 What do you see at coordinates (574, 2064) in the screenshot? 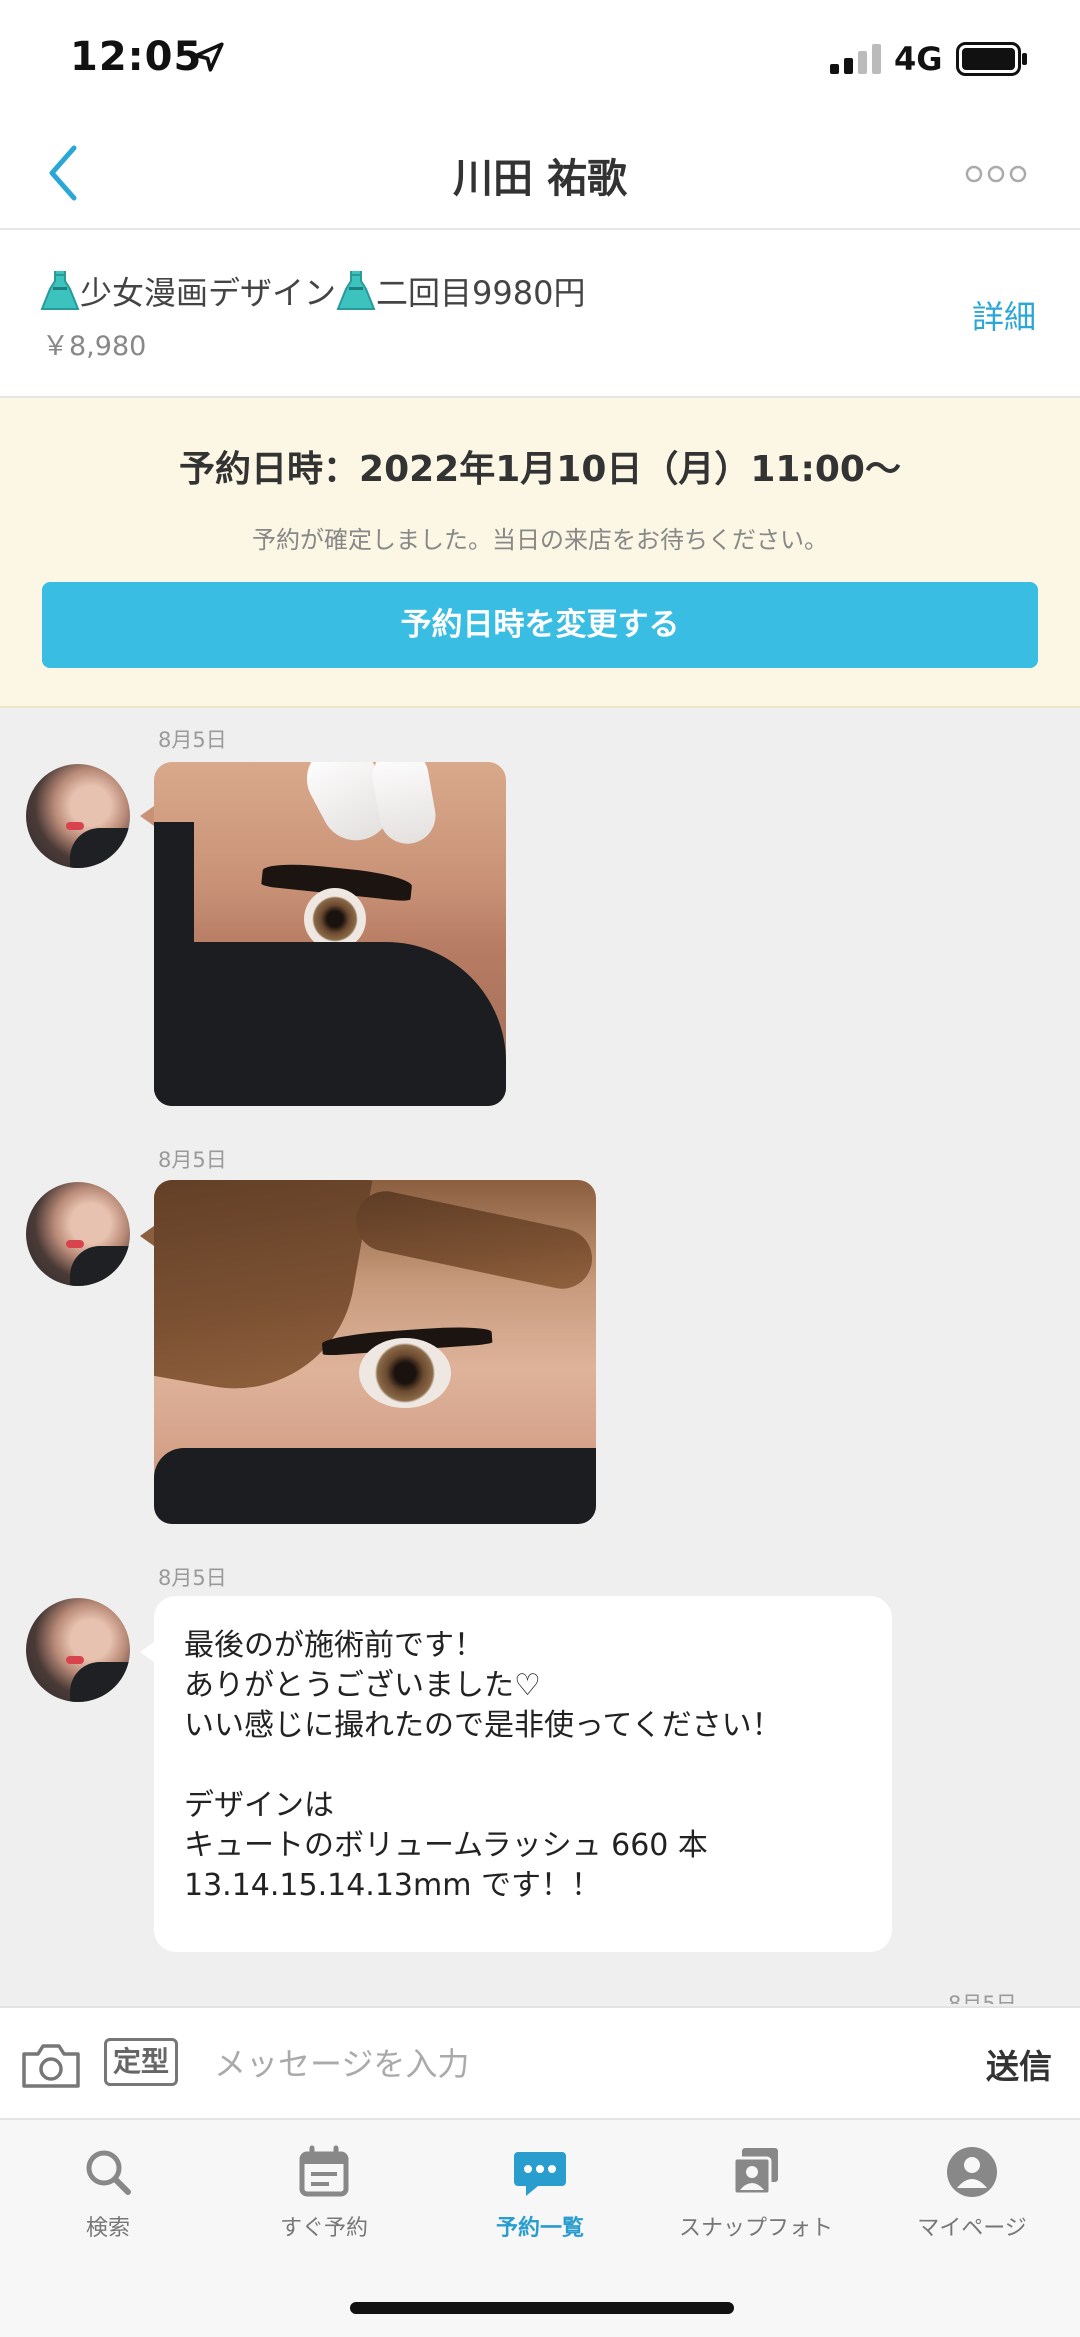
I see `message-input` at bounding box center [574, 2064].